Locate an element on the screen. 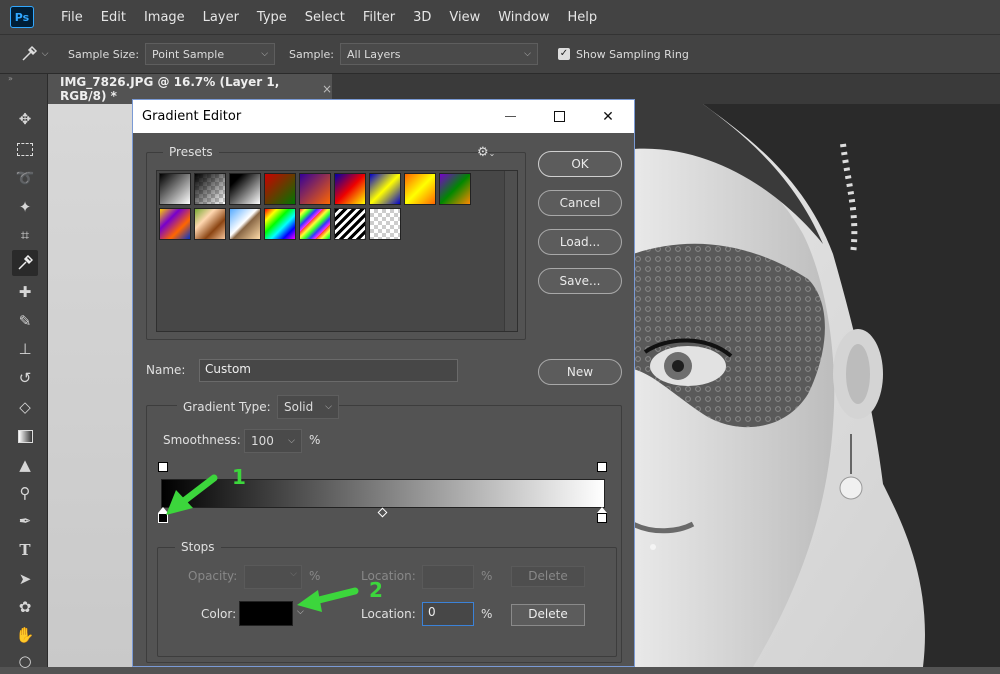  preset-spectrum is located at coordinates (280, 224).